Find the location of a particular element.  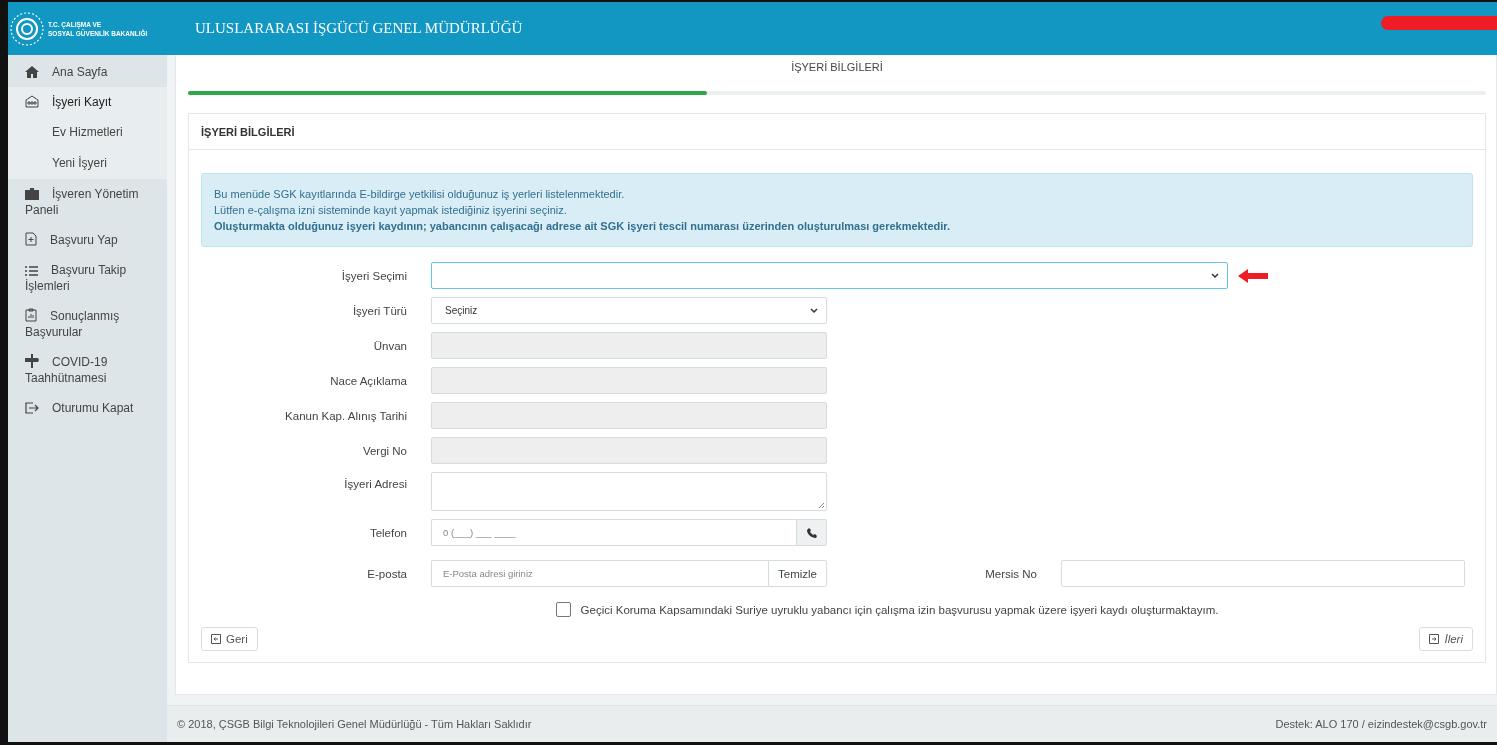

sidebar-subitem: Ev Hizmetleri is located at coordinates (87, 132).